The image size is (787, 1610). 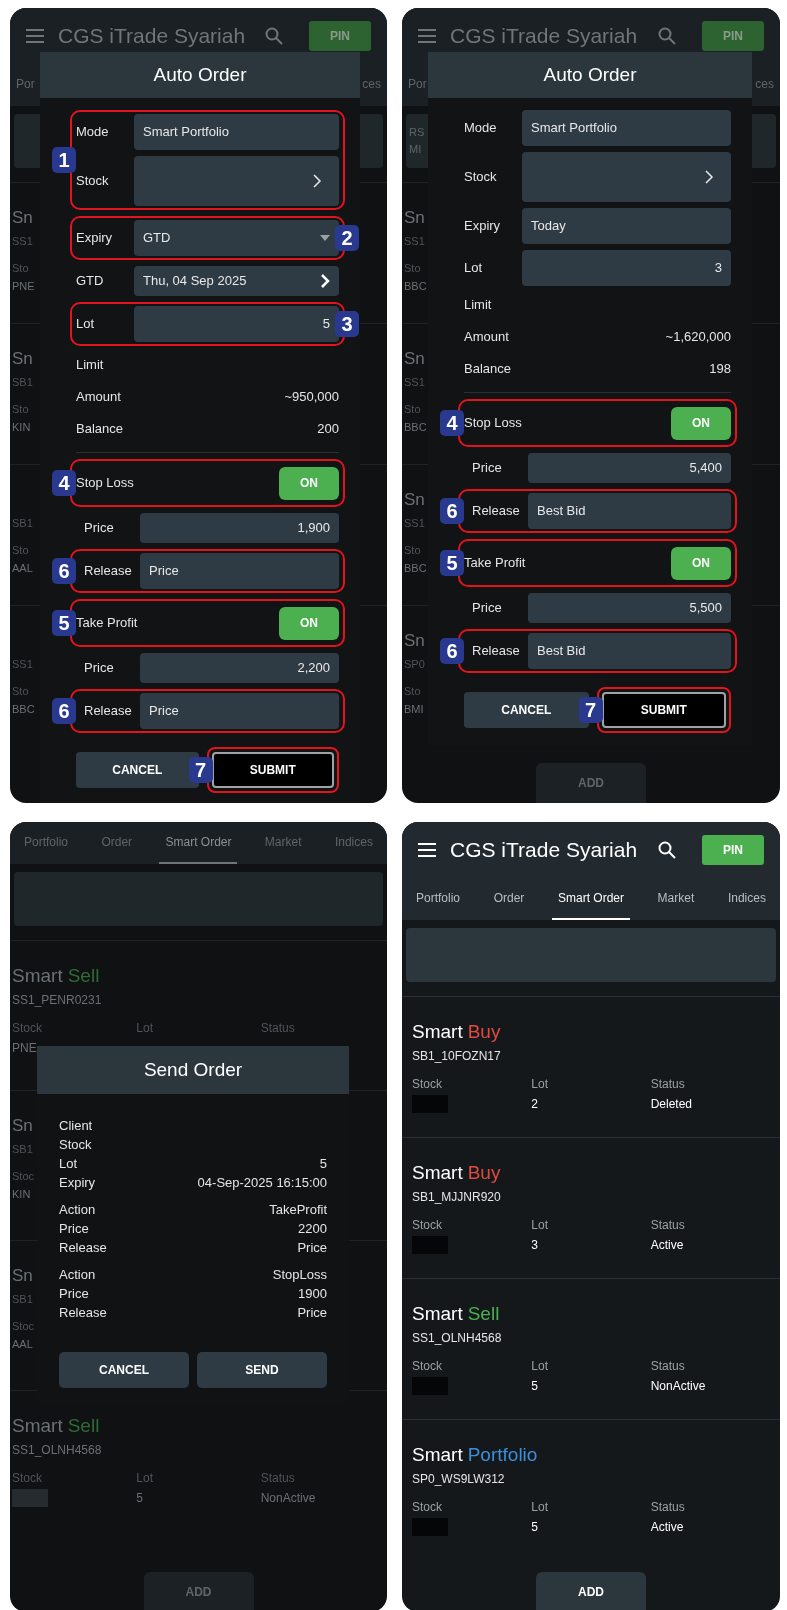 What do you see at coordinates (414, 382) in the screenshot?
I see `order-code: SS1` at bounding box center [414, 382].